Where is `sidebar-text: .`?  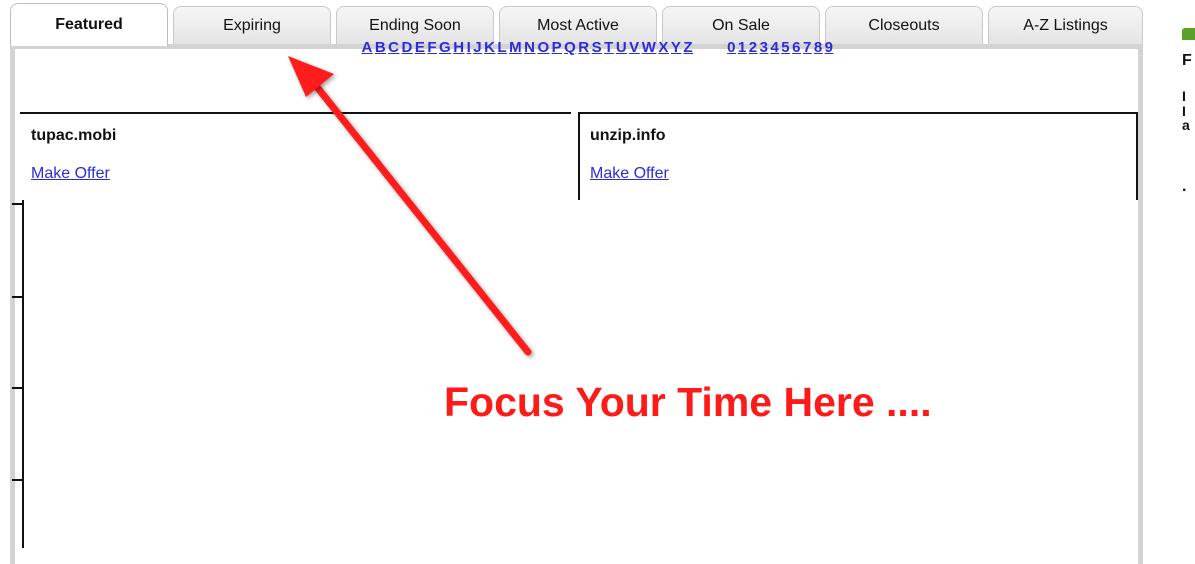
sidebar-text: . is located at coordinates (1184, 186).